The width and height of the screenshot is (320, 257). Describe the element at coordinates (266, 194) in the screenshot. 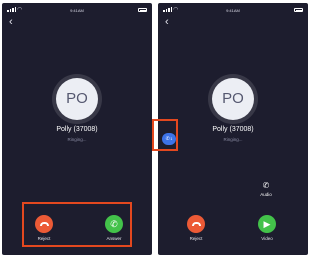

I see `audio-label: Audio` at that location.